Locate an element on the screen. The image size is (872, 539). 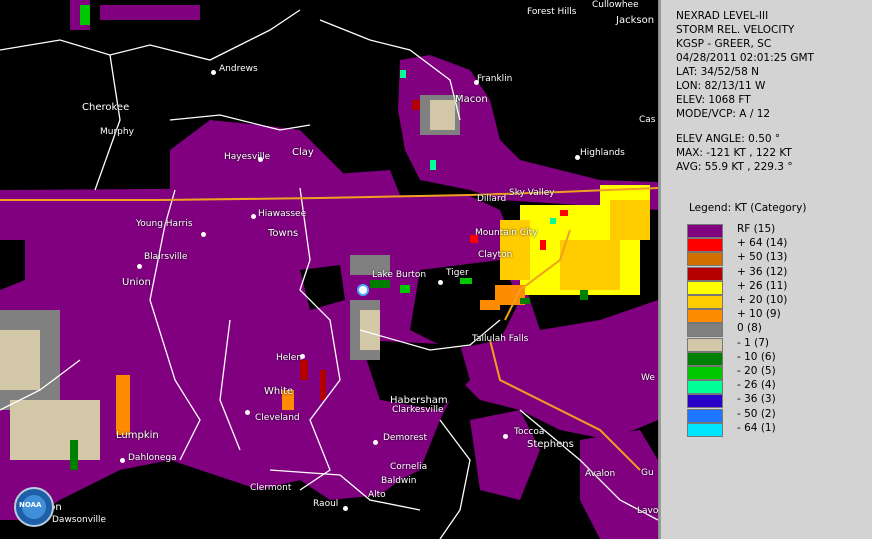
legend-label: + 64 (14) is located at coordinates (762, 243).